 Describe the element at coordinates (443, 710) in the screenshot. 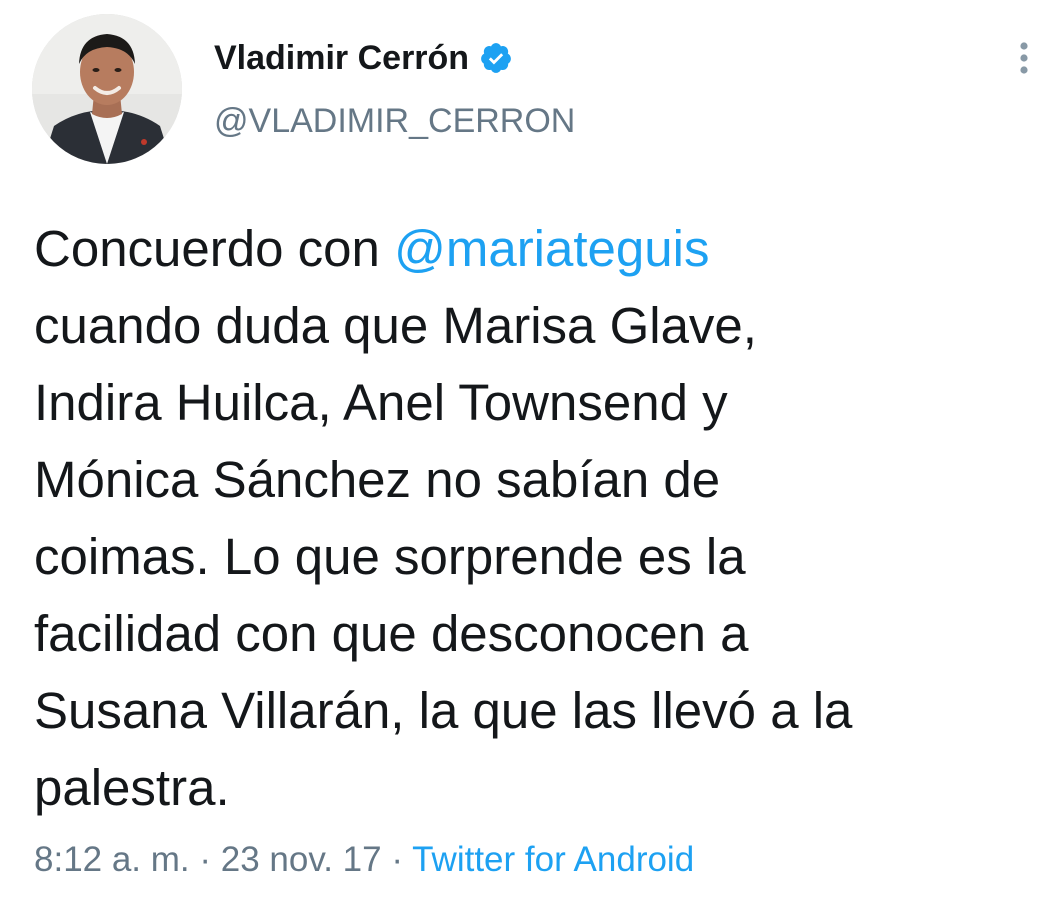

I see `tweet-line: Susana Villarán, la que las llevó a la` at that location.